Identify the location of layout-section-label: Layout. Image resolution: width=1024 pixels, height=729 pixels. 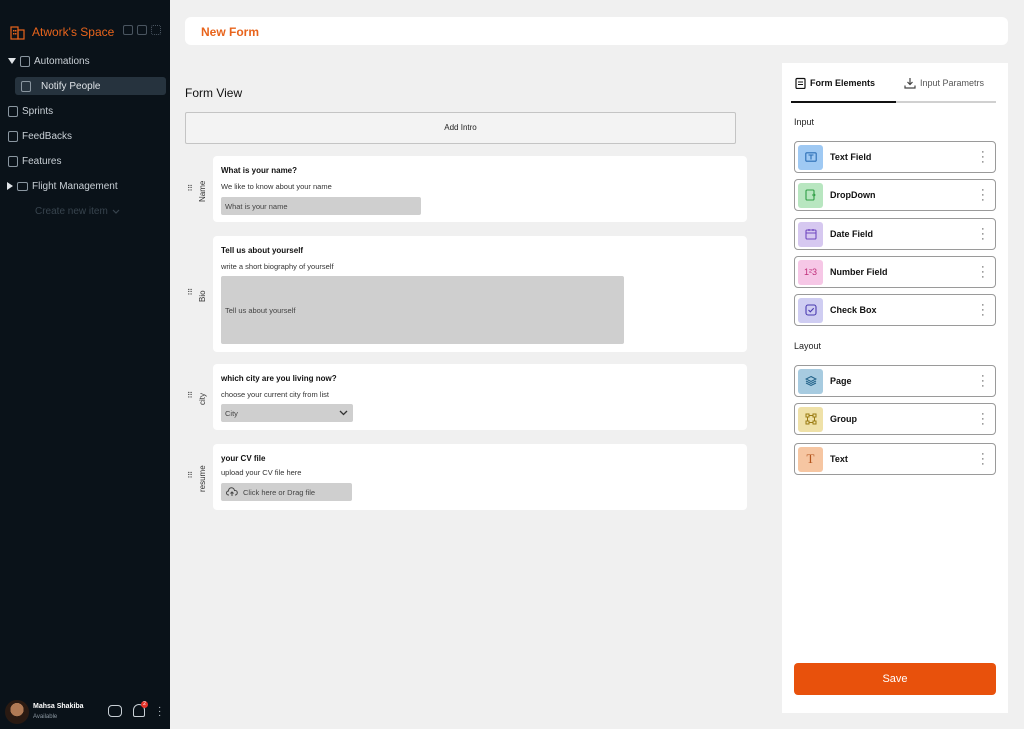
(808, 346).